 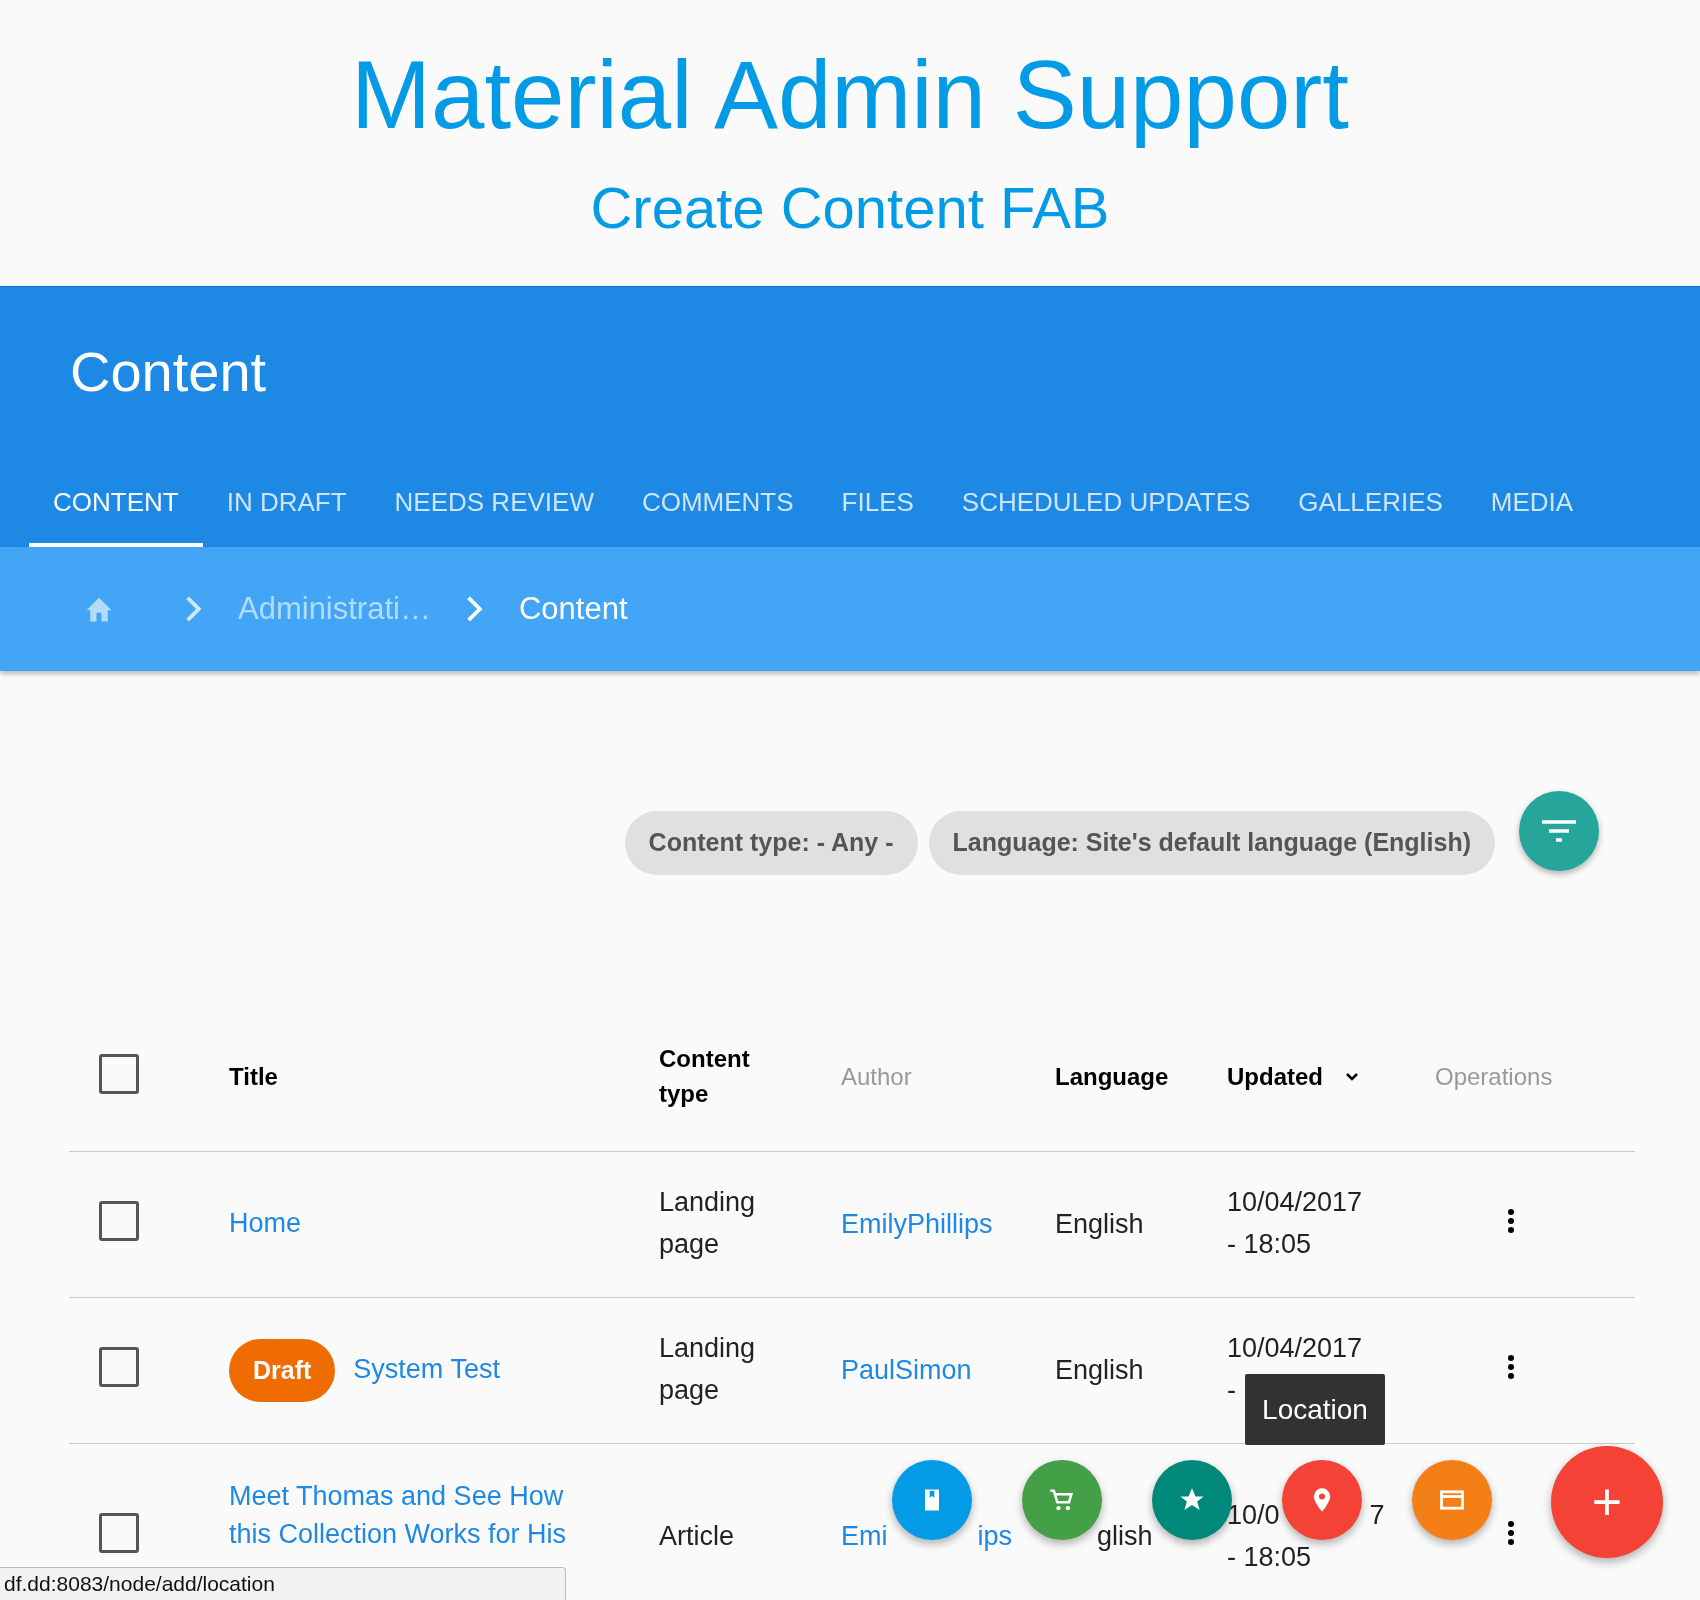 What do you see at coordinates (286, 507) in the screenshot?
I see `tab: IN DRAFT` at bounding box center [286, 507].